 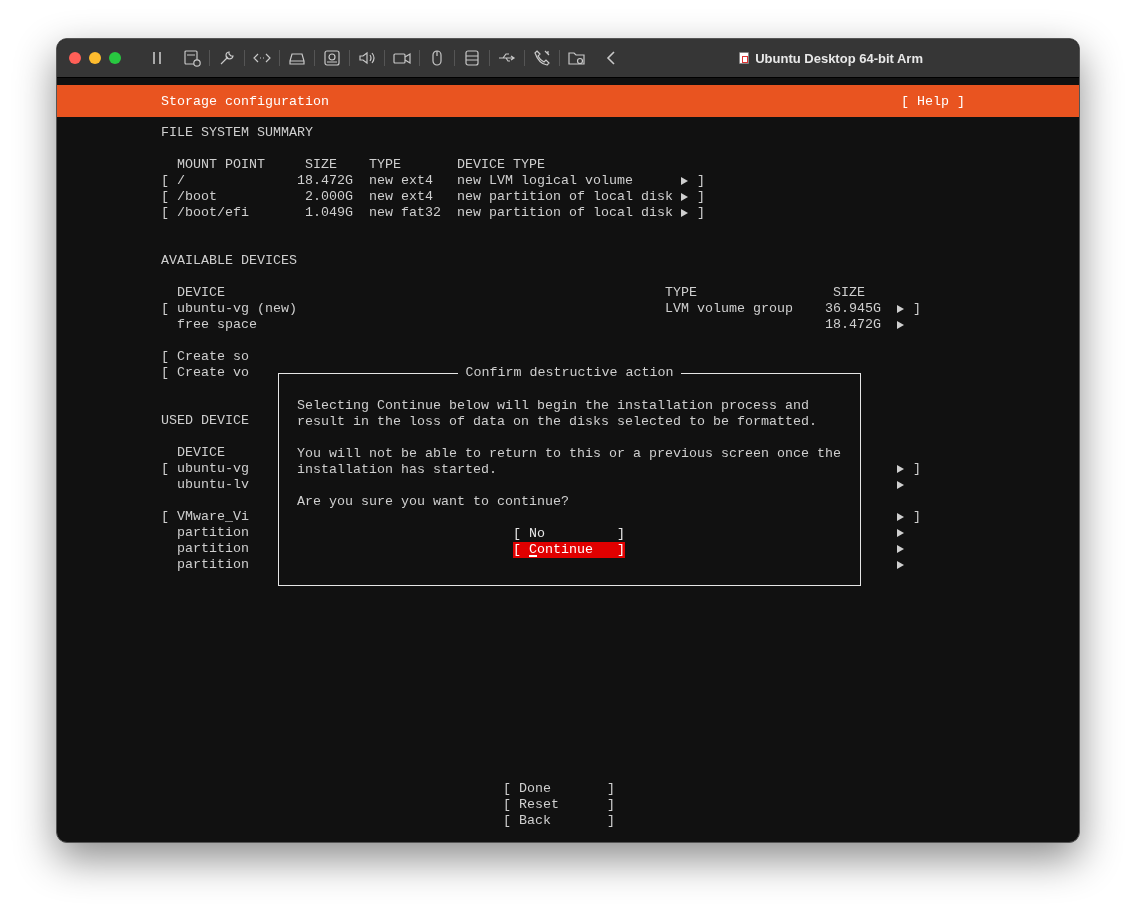 I want to click on action-button: [ Reset ], so click(x=564, y=805).